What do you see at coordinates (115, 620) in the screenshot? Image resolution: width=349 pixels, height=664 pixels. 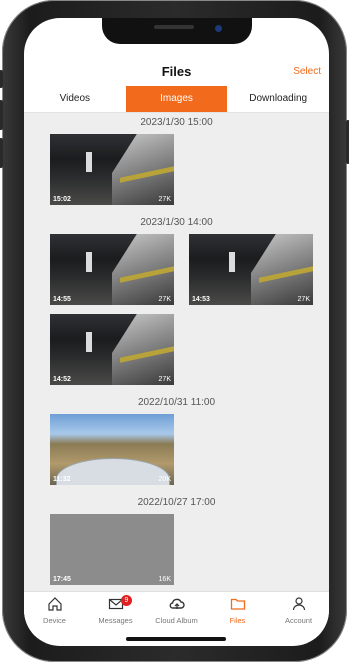 I see `tabbar-label: Messages` at bounding box center [115, 620].